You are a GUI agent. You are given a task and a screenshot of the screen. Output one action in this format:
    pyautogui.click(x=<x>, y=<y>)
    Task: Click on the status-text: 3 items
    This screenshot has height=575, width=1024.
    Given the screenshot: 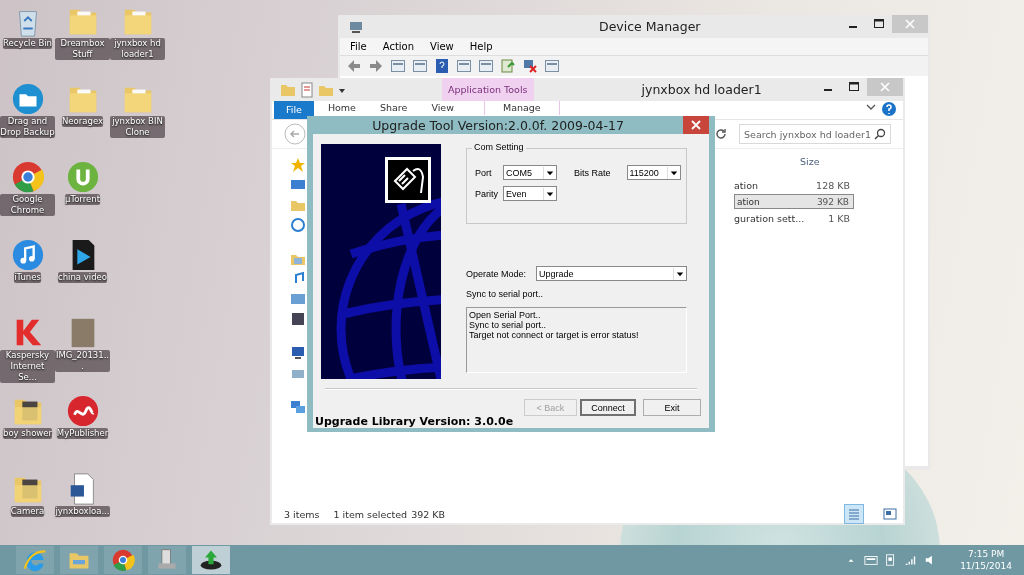 What is the action you would take?
    pyautogui.click(x=302, y=514)
    